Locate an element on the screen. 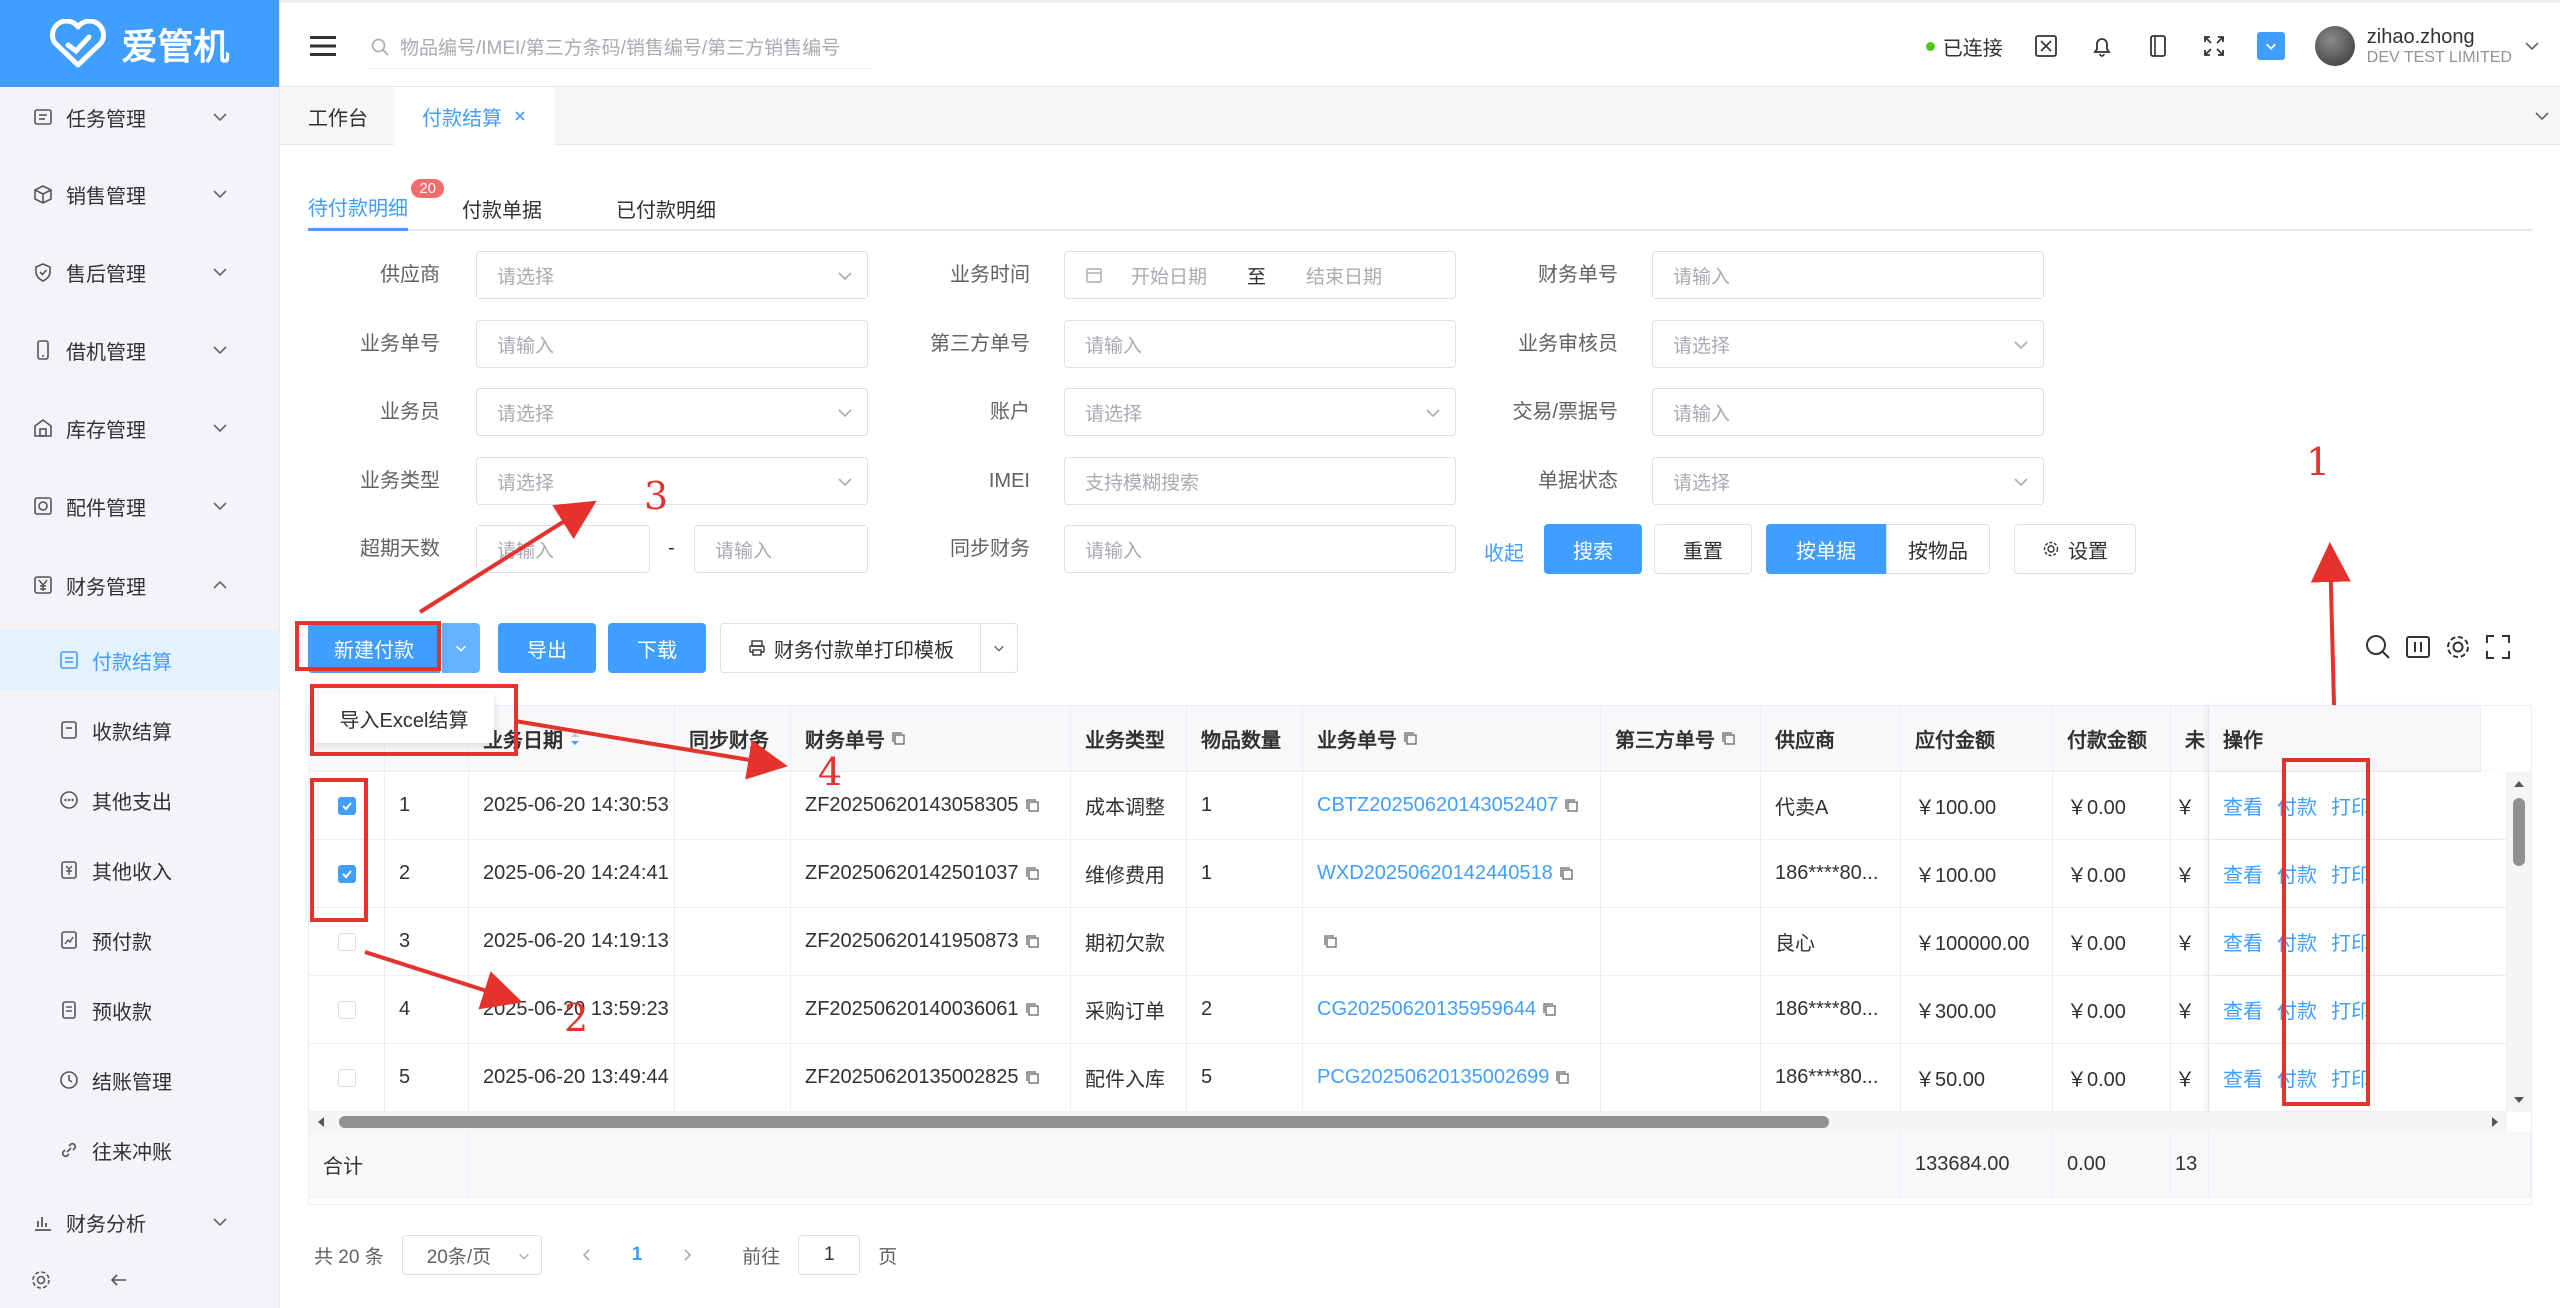 The height and width of the screenshot is (1308, 2560). sidebar-subitem-offset: 往来冲账 is located at coordinates (140, 1150).